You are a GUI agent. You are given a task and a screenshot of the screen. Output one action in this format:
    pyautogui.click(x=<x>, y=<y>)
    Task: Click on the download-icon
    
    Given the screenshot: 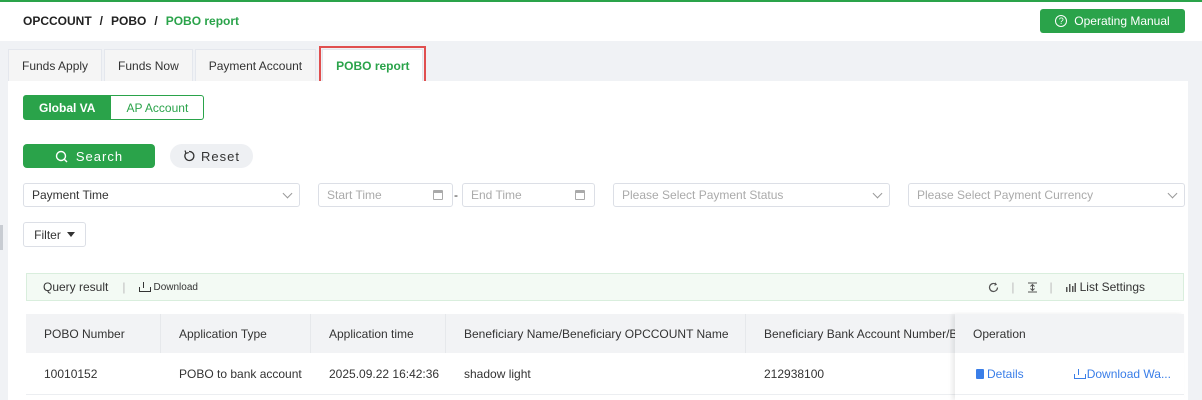 What is the action you would take?
    pyautogui.click(x=145, y=287)
    